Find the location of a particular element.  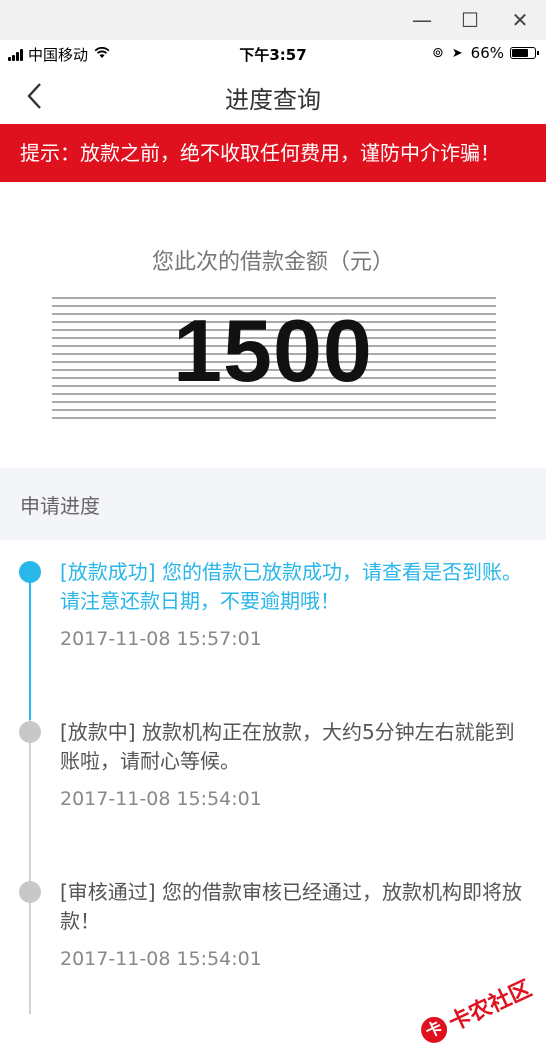

close-icon: ✕ is located at coordinates (520, 20).